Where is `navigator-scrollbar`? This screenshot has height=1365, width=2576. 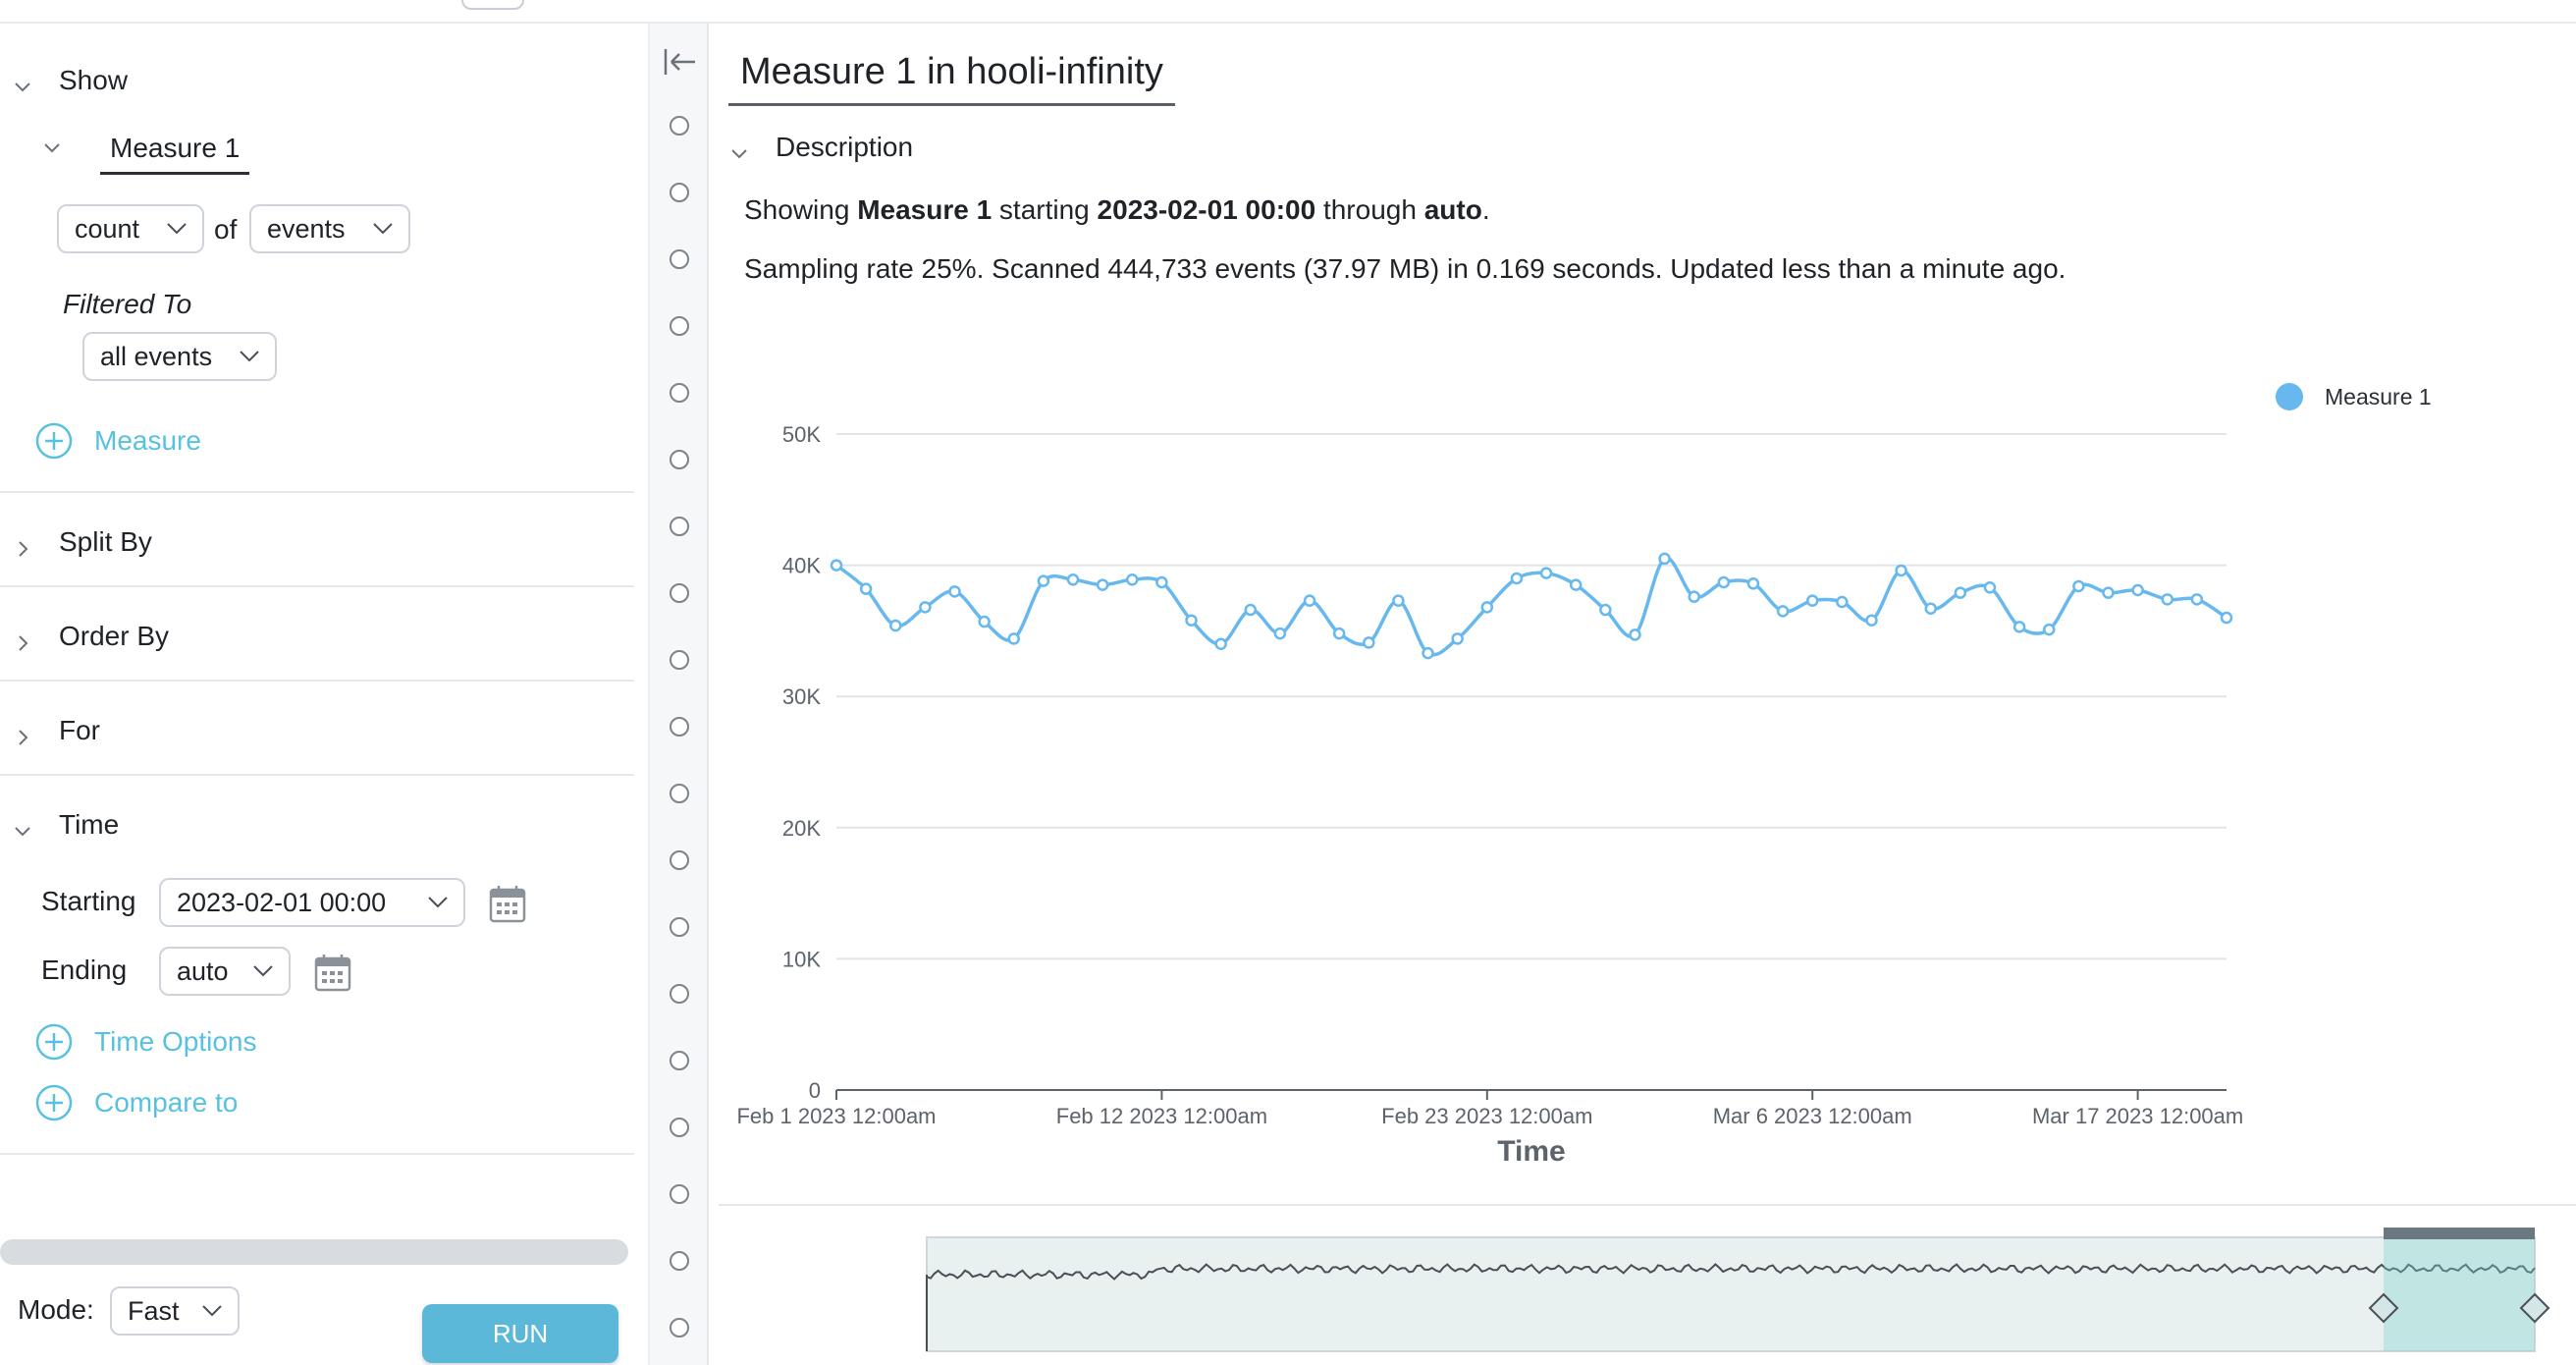 navigator-scrollbar is located at coordinates (2459, 1233).